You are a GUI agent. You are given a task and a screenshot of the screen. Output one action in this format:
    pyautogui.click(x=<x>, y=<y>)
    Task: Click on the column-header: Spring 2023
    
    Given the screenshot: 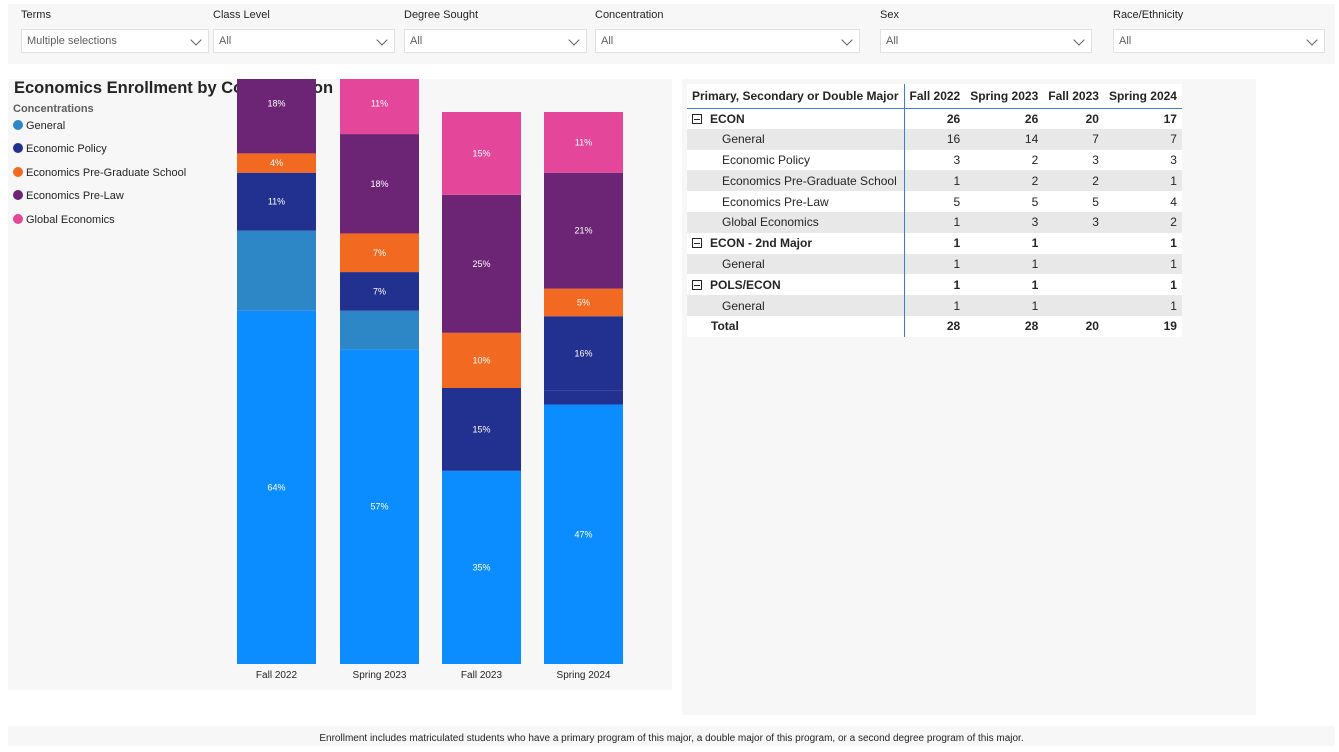 What is the action you would take?
    pyautogui.click(x=1004, y=96)
    